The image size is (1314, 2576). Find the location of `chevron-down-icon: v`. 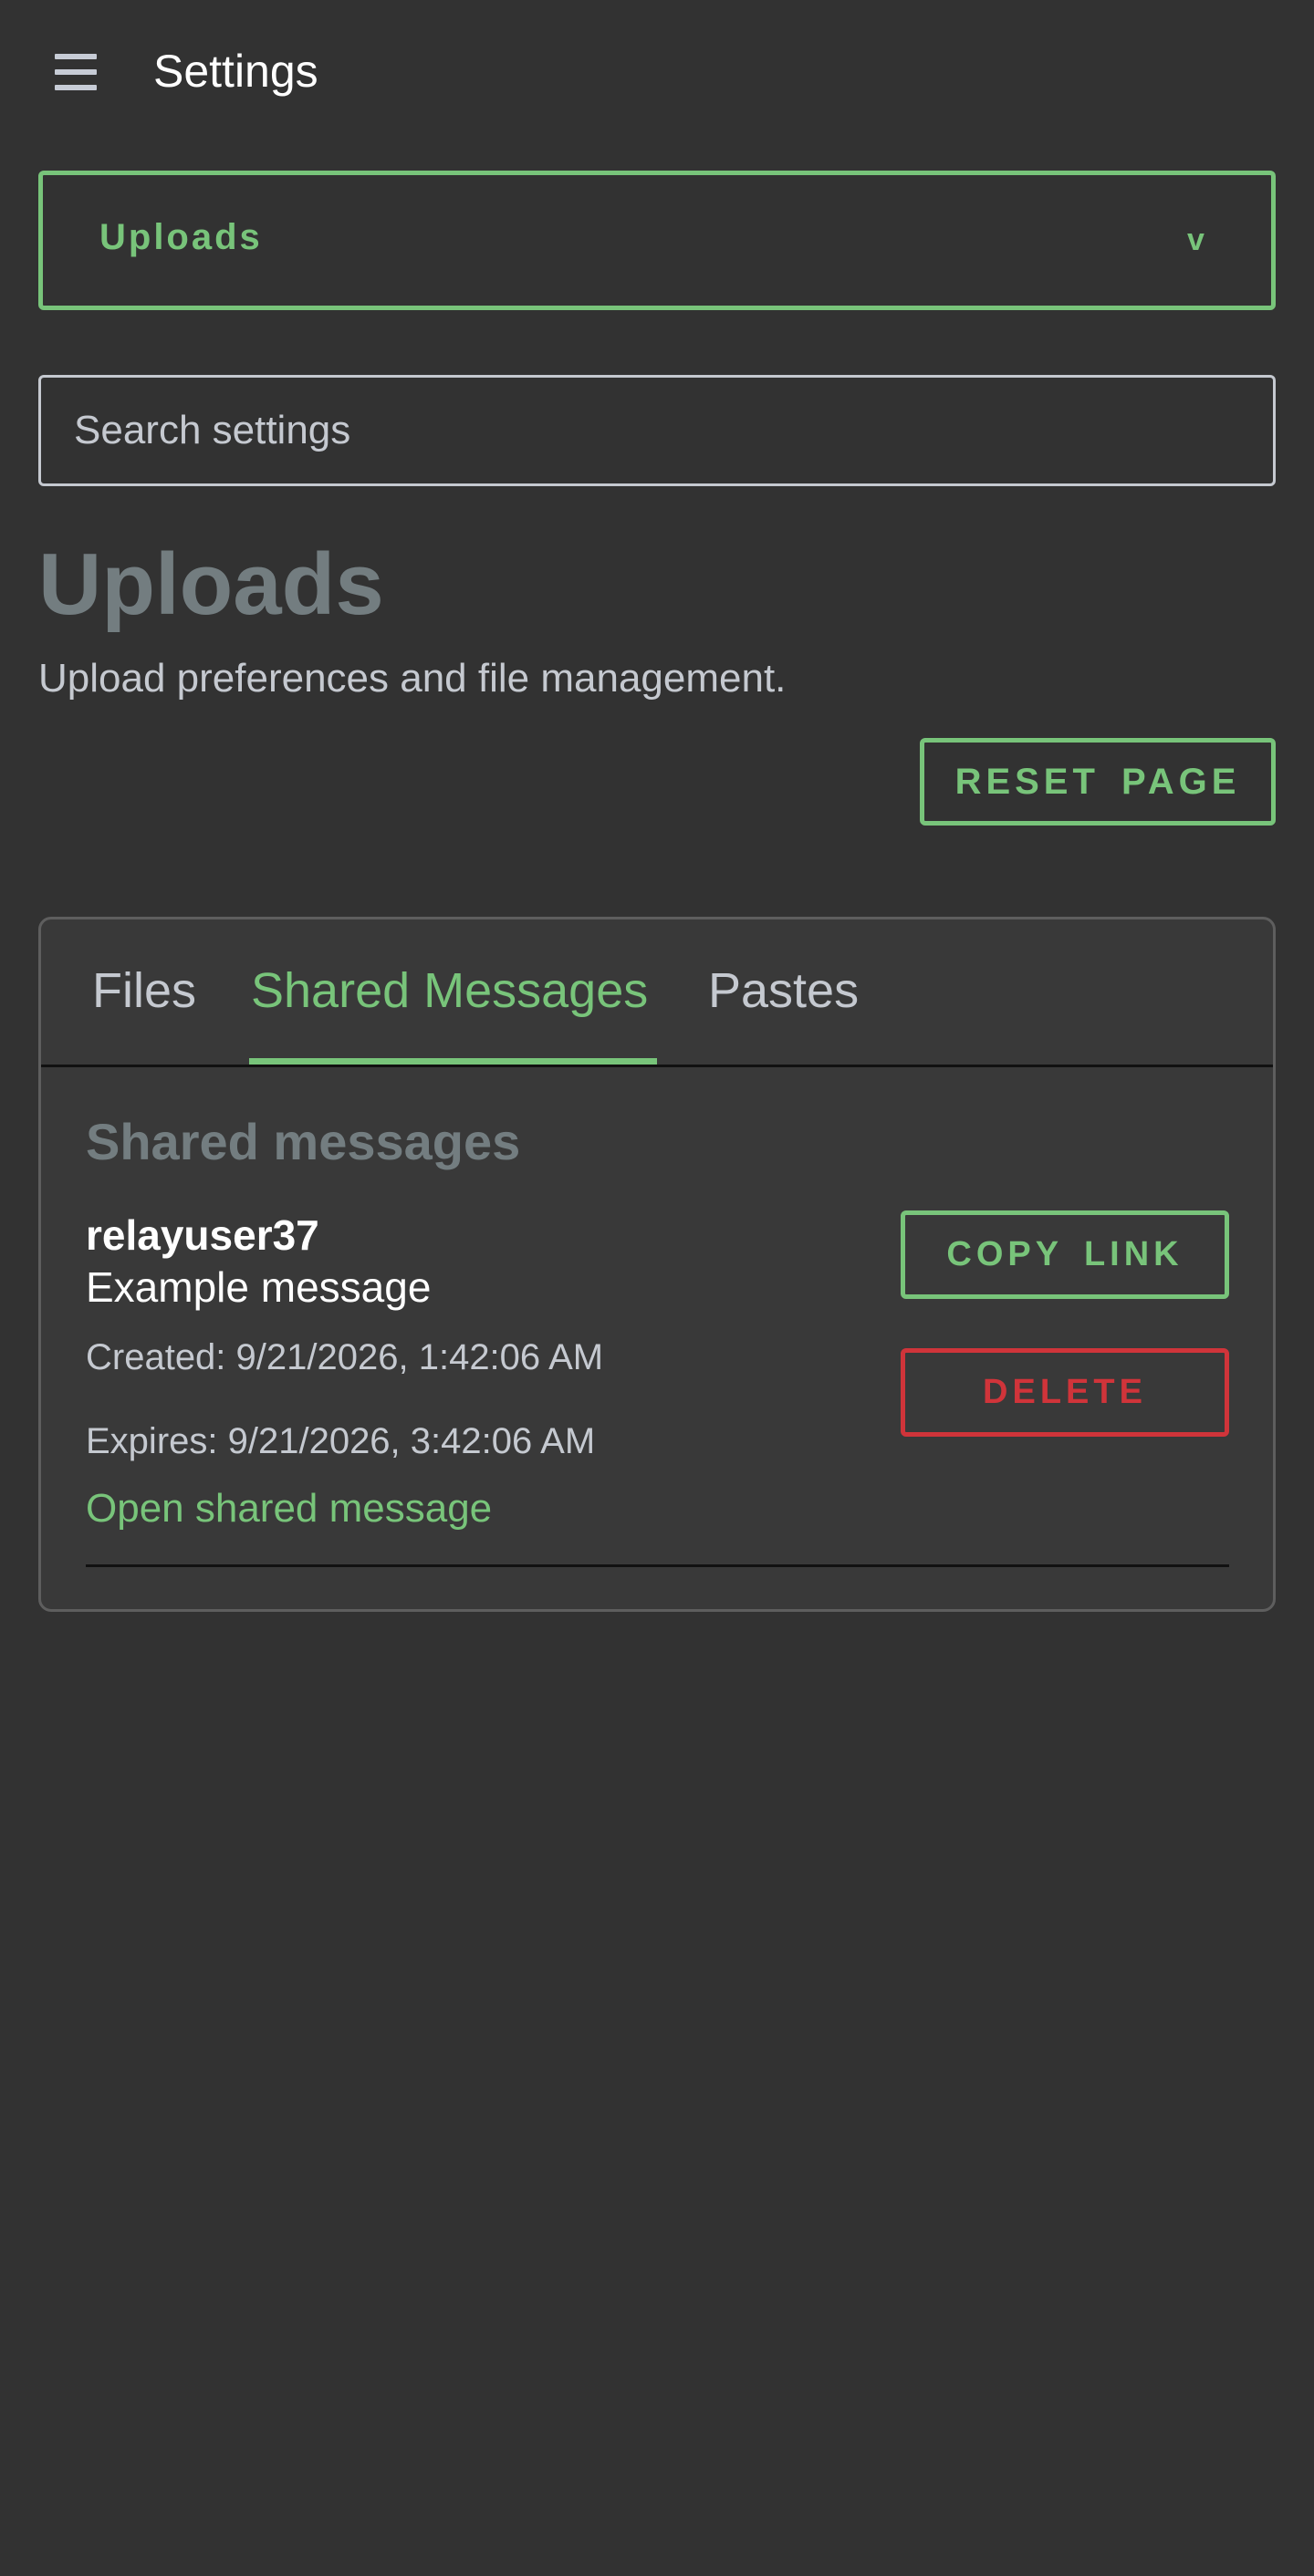

chevron-down-icon: v is located at coordinates (1195, 240).